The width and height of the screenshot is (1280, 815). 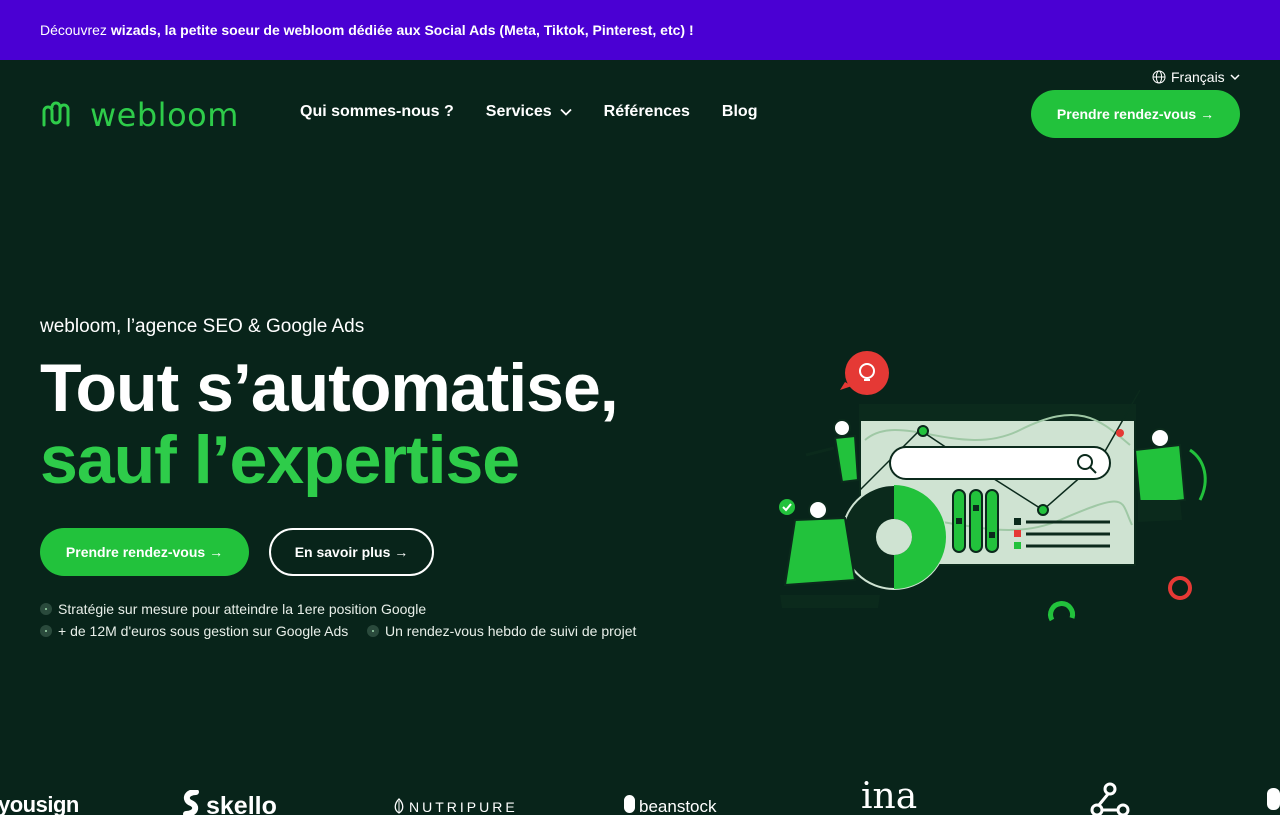 I want to click on client-logos-strip: yousign skello NUTRIPURE beanstock ina, so click(x=640, y=792).